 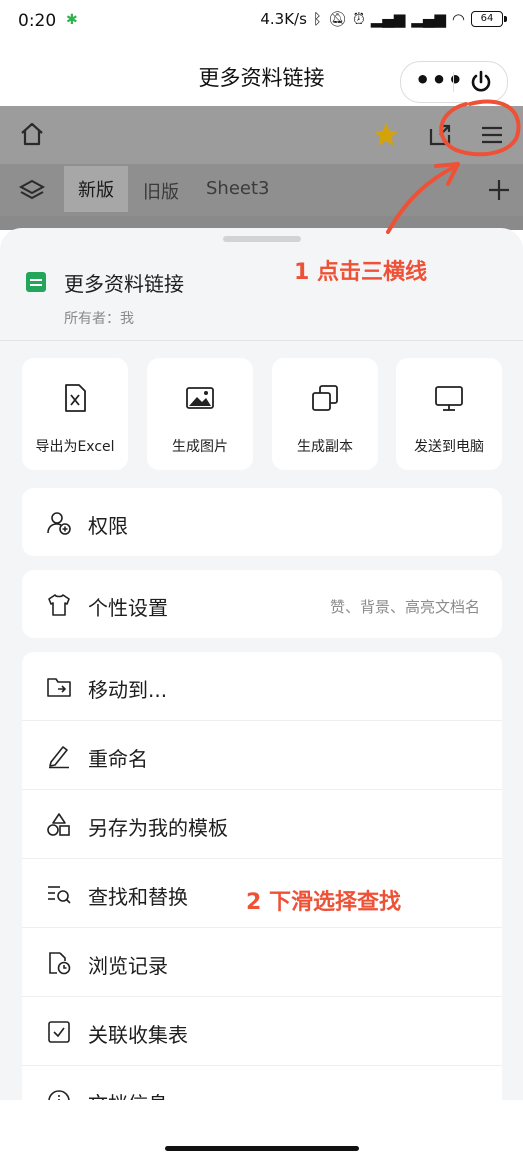 What do you see at coordinates (262, 755) in the screenshot?
I see `menu-item-rename: 重命名` at bounding box center [262, 755].